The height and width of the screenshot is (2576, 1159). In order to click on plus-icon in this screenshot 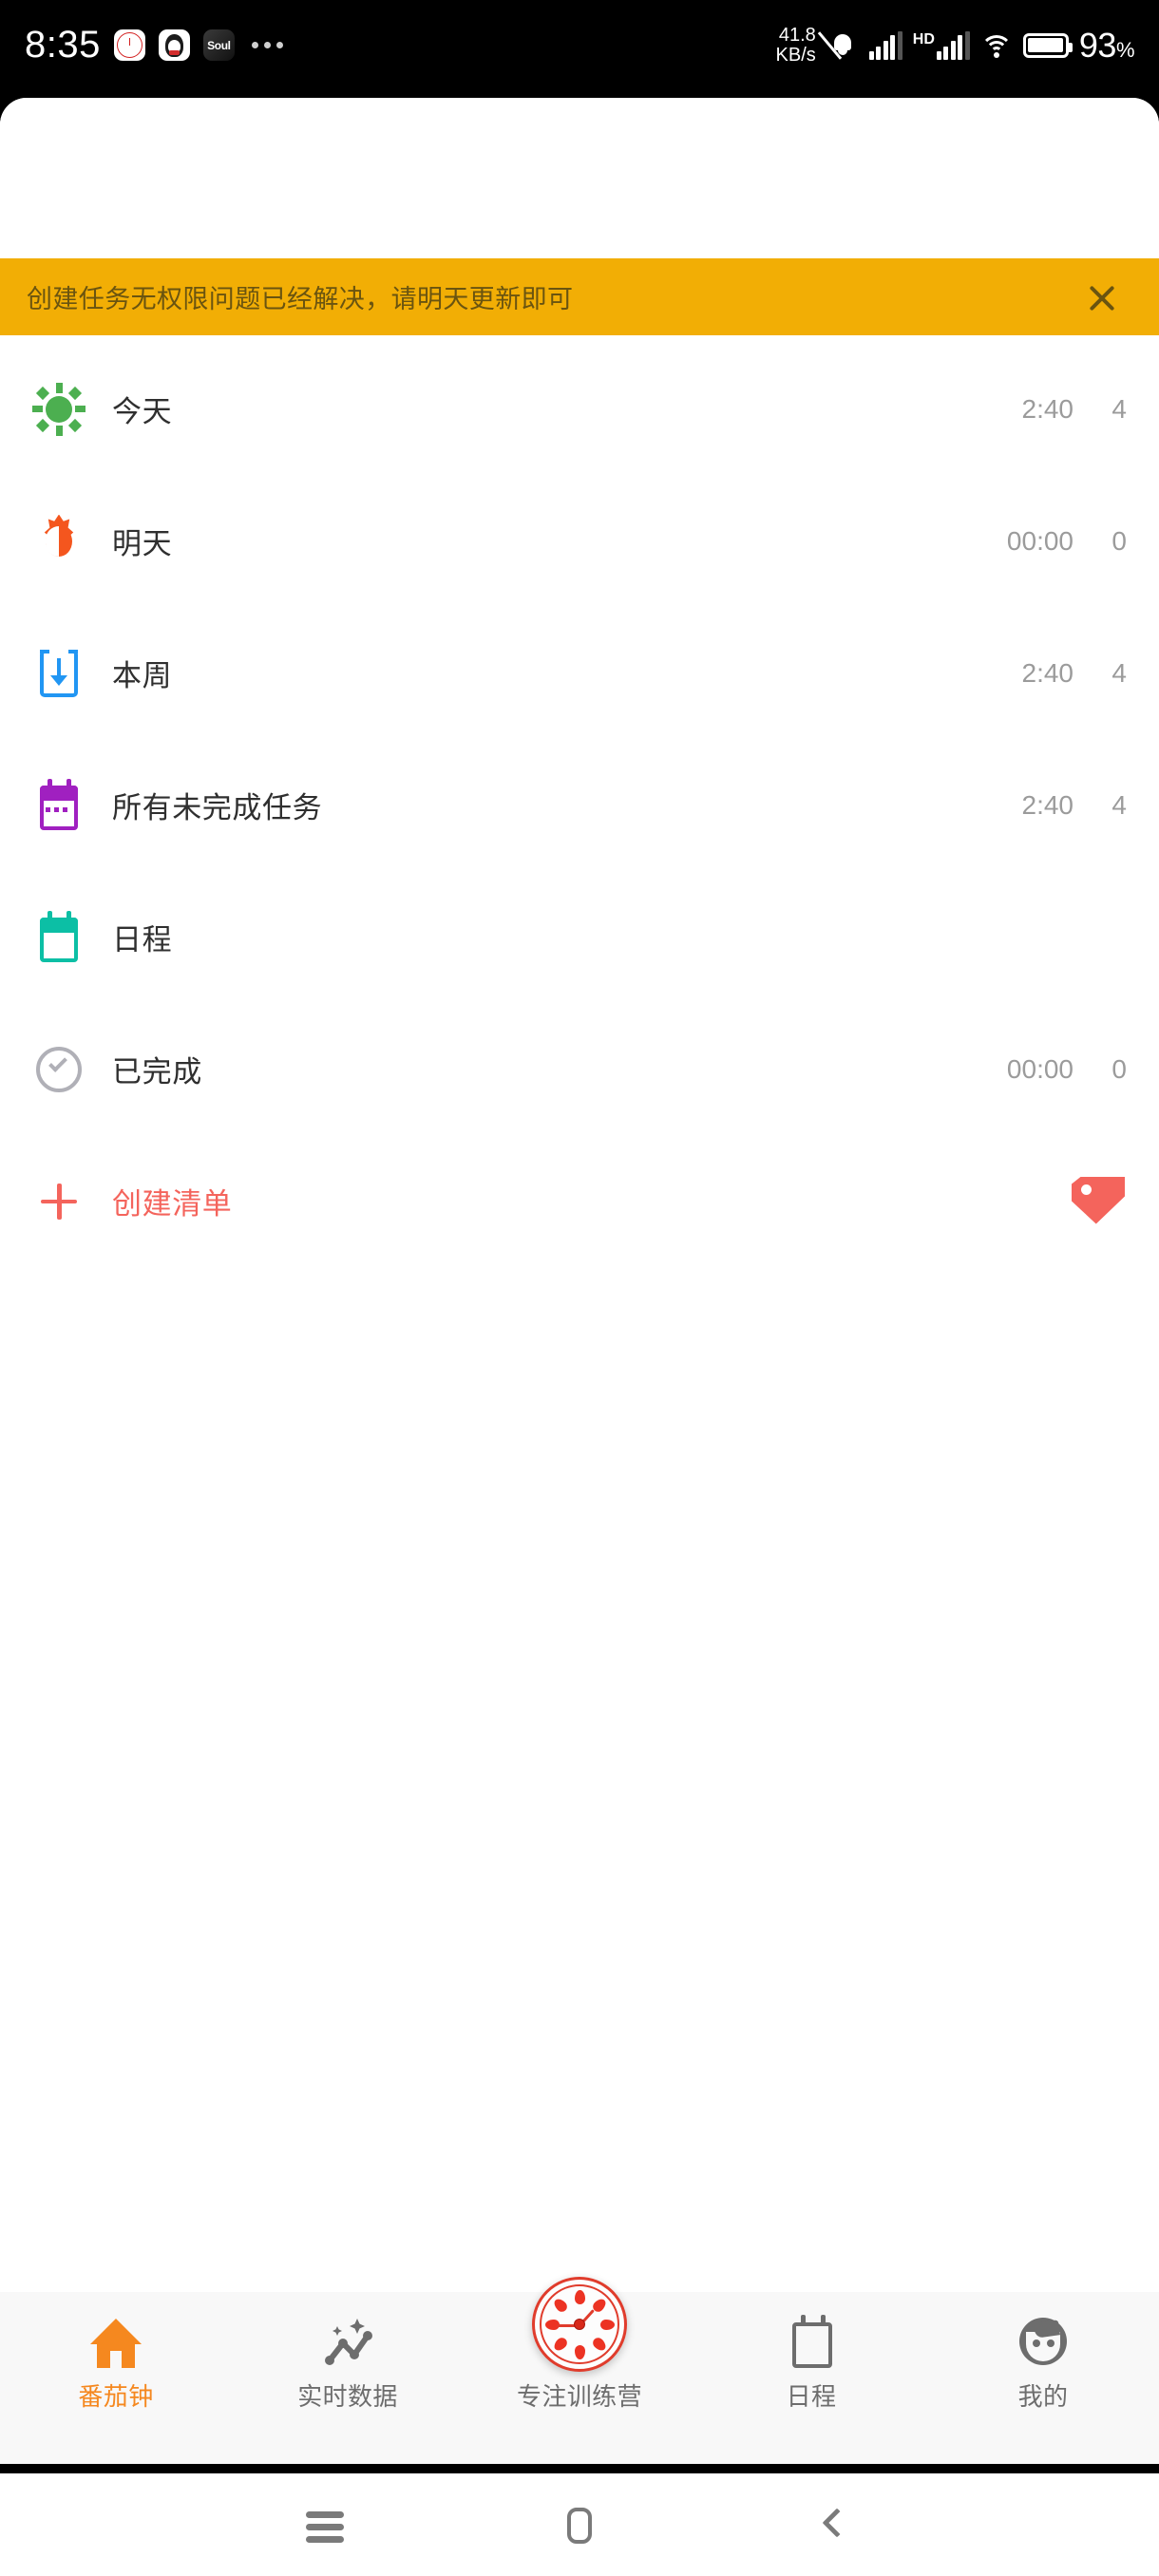, I will do `click(59, 1201)`.